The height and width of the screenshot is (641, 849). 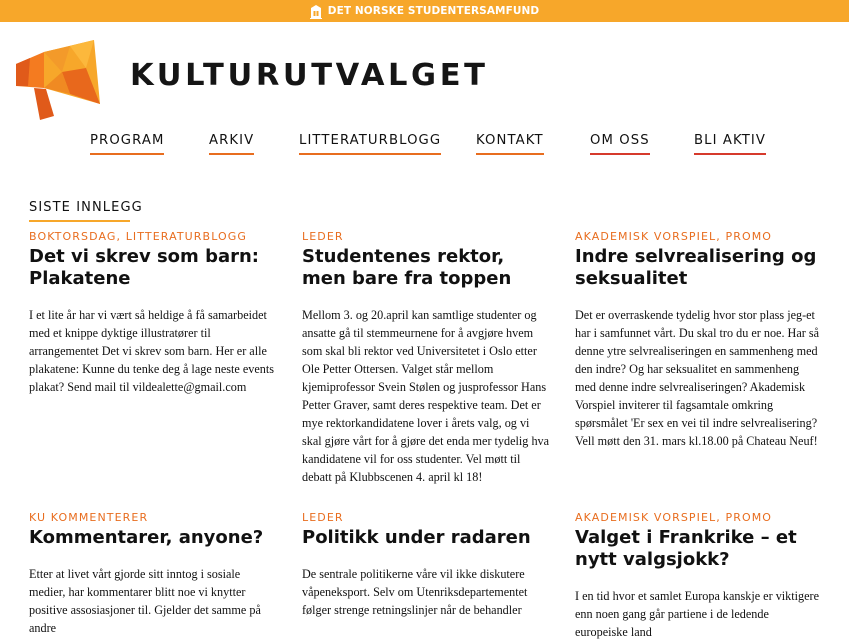 I want to click on post-title: Det vi skrev som barn: Plakatene, so click(x=153, y=268).